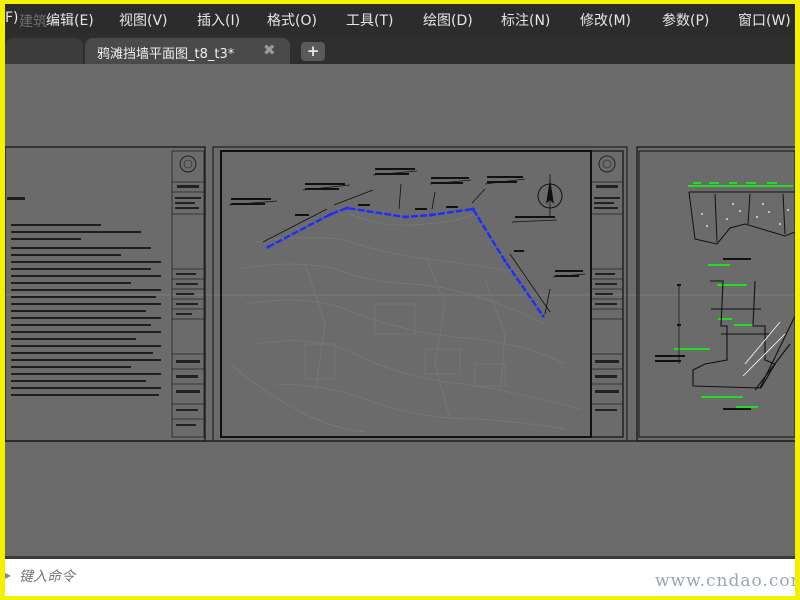  I want to click on menu-view: 视图(V), so click(143, 20).